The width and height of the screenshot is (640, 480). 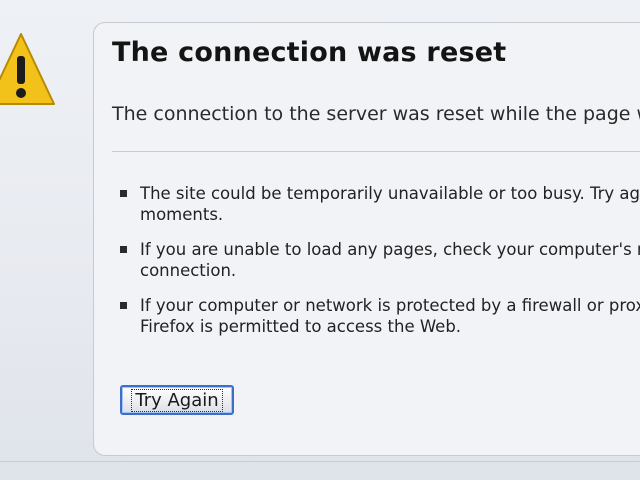 What do you see at coordinates (376, 151) in the screenshot?
I see `divider` at bounding box center [376, 151].